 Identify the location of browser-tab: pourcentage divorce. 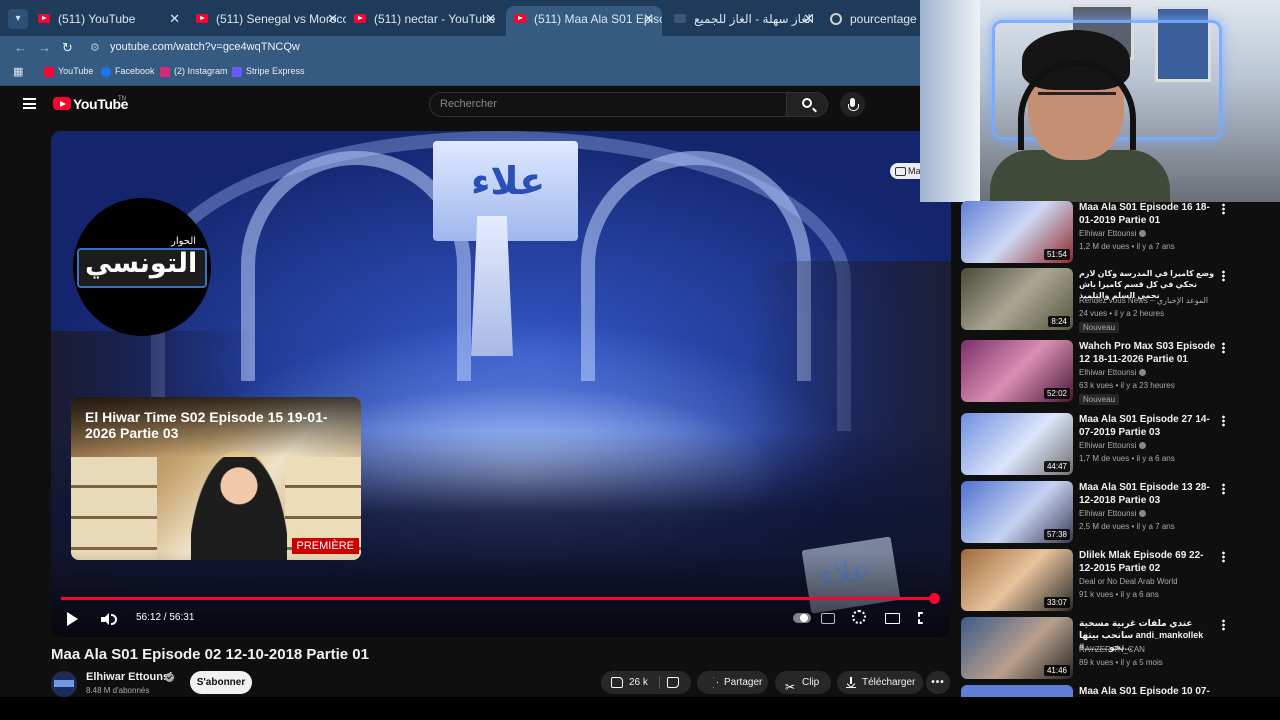
(872, 19).